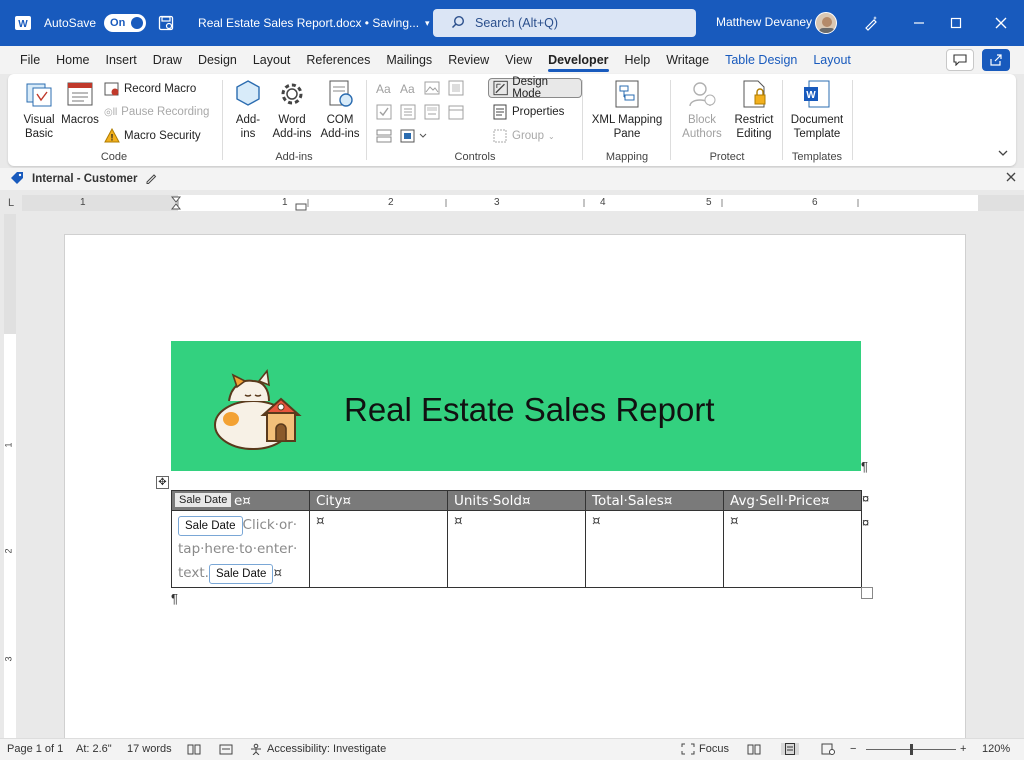 This screenshot has height=760, width=1024. I want to click on placeholder-line-1: Click·or·, so click(270, 525).